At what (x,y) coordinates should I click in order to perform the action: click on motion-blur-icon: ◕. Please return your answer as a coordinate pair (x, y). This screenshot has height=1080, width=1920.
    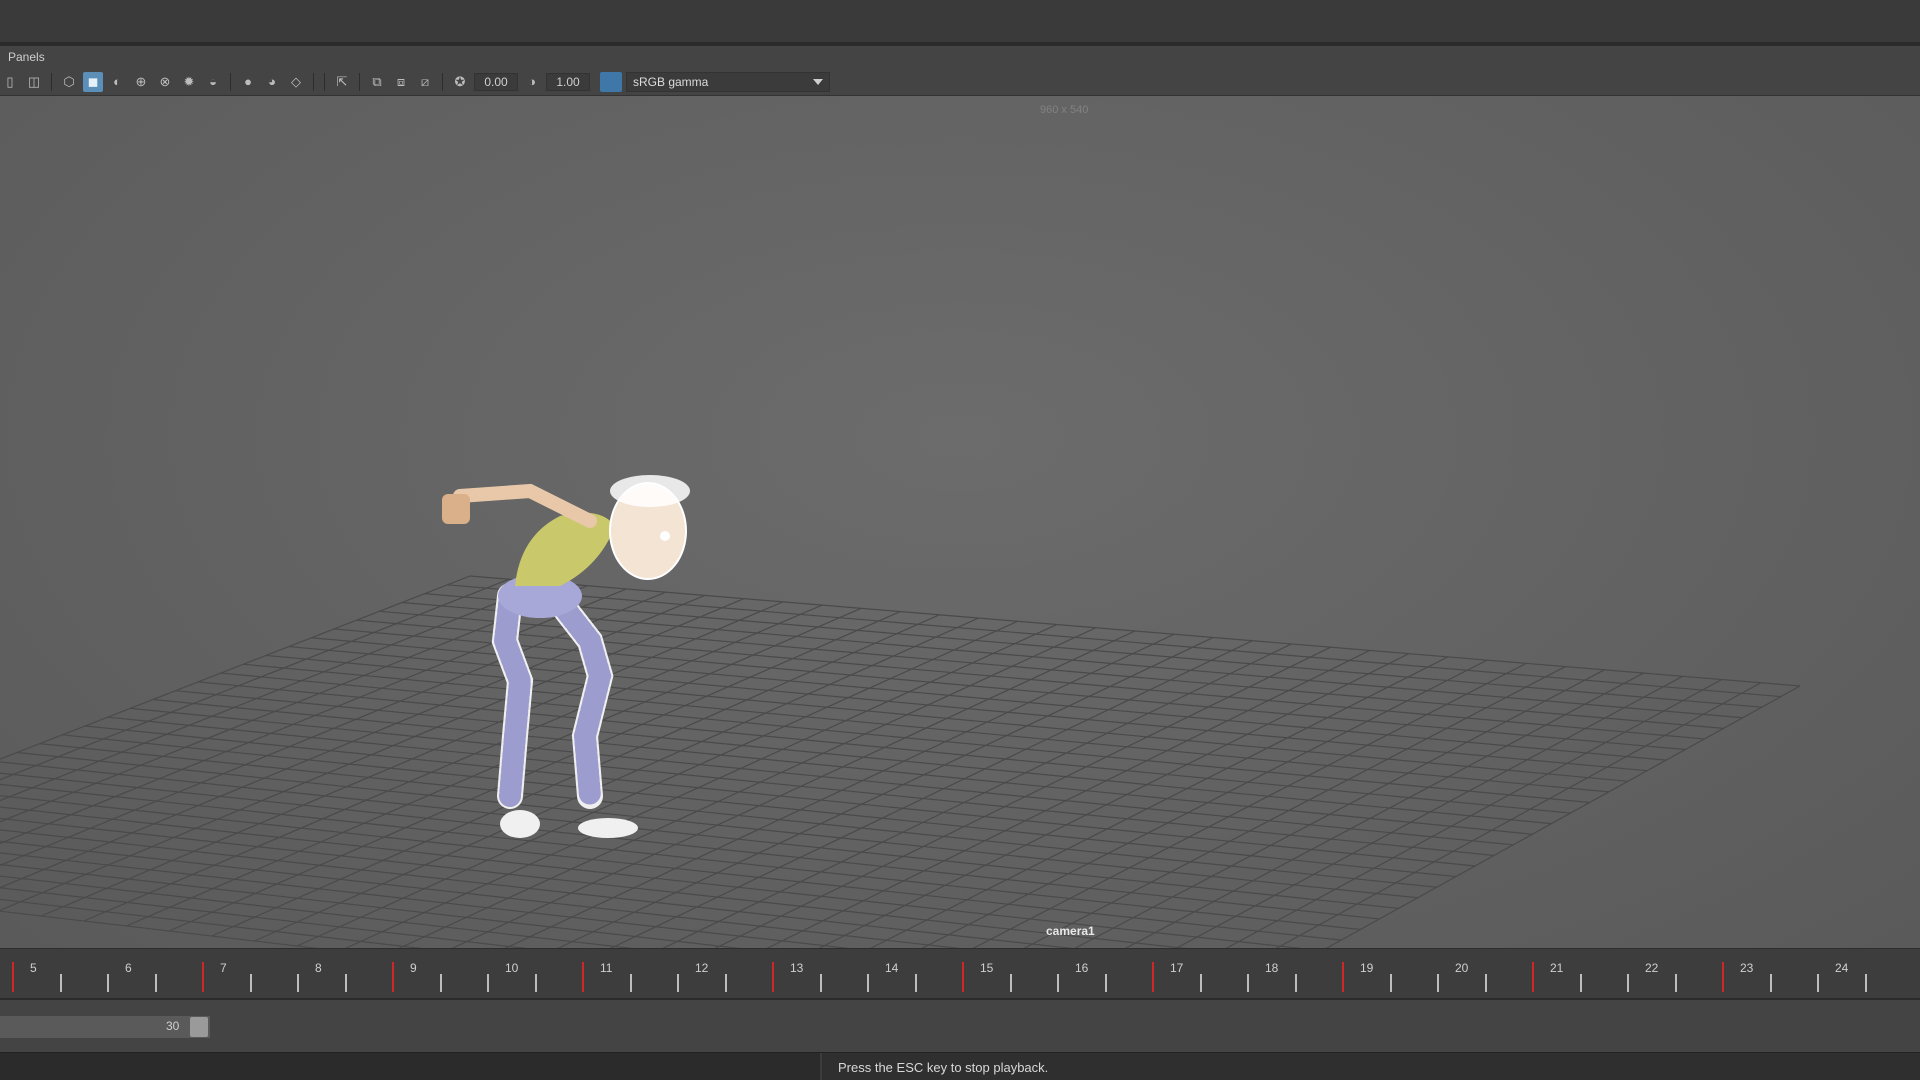
    Looking at the image, I should click on (272, 82).